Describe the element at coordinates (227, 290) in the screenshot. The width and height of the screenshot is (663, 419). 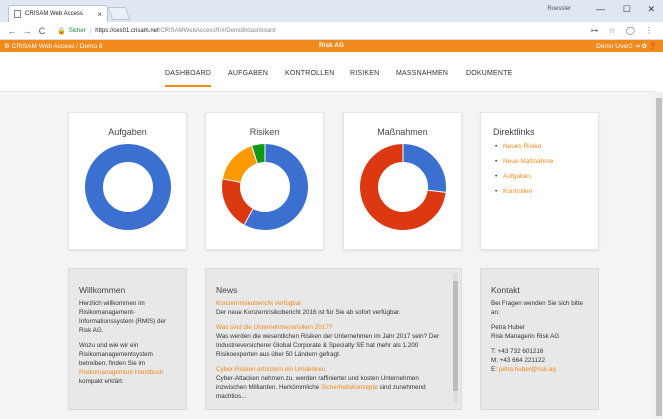
I see `news-title: News` at that location.